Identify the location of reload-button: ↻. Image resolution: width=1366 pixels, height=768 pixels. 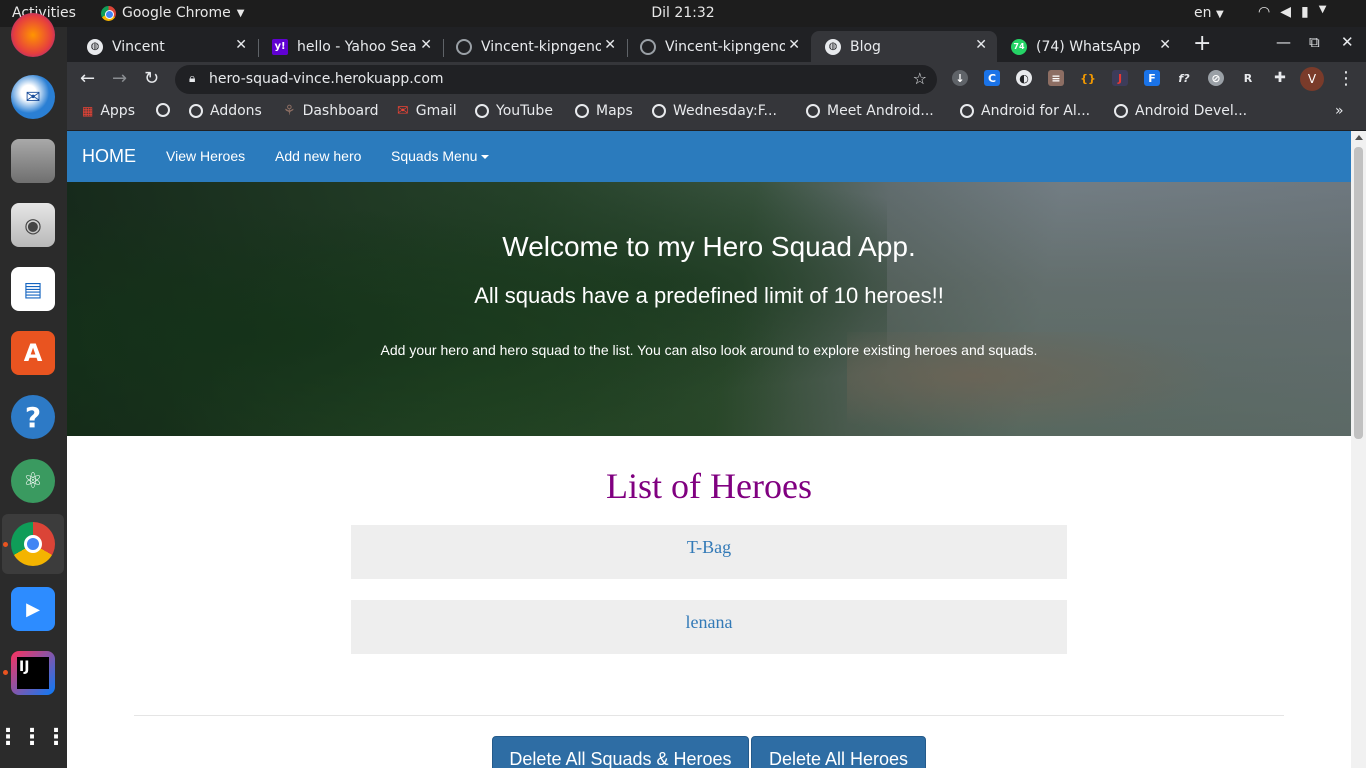
(151, 78).